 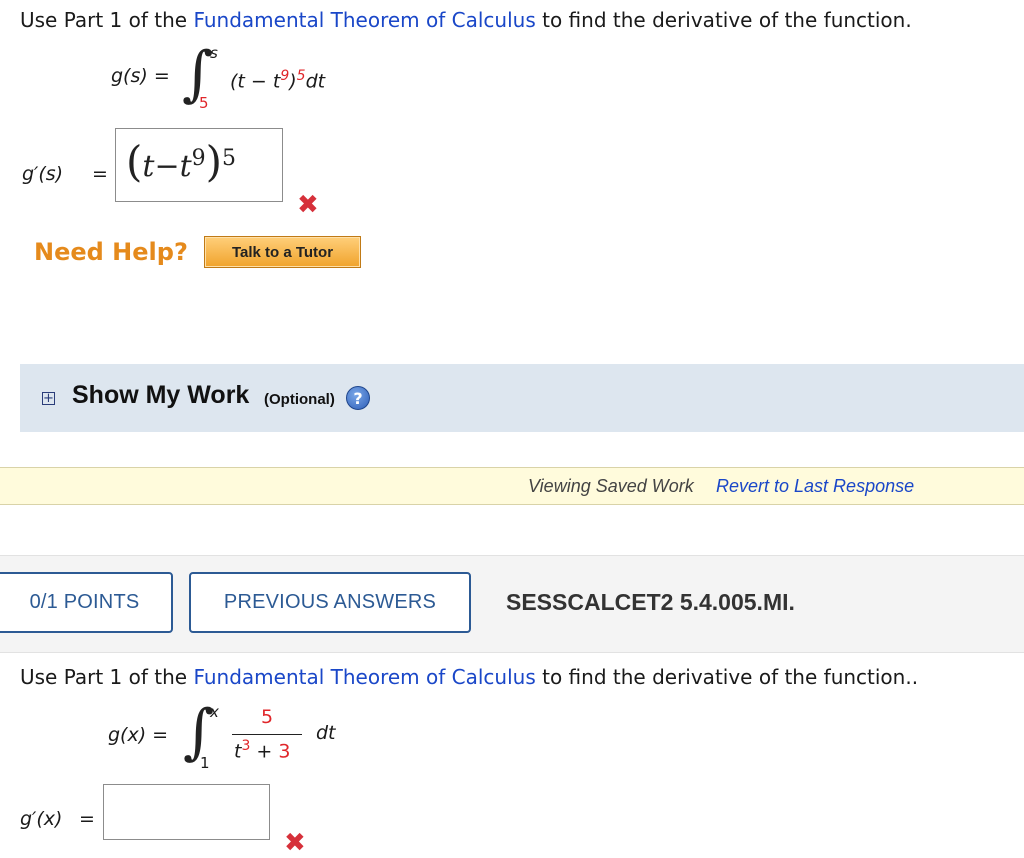 What do you see at coordinates (727, 20) in the screenshot?
I see `q1-prompt-text-end: to find the derivative of the function.` at bounding box center [727, 20].